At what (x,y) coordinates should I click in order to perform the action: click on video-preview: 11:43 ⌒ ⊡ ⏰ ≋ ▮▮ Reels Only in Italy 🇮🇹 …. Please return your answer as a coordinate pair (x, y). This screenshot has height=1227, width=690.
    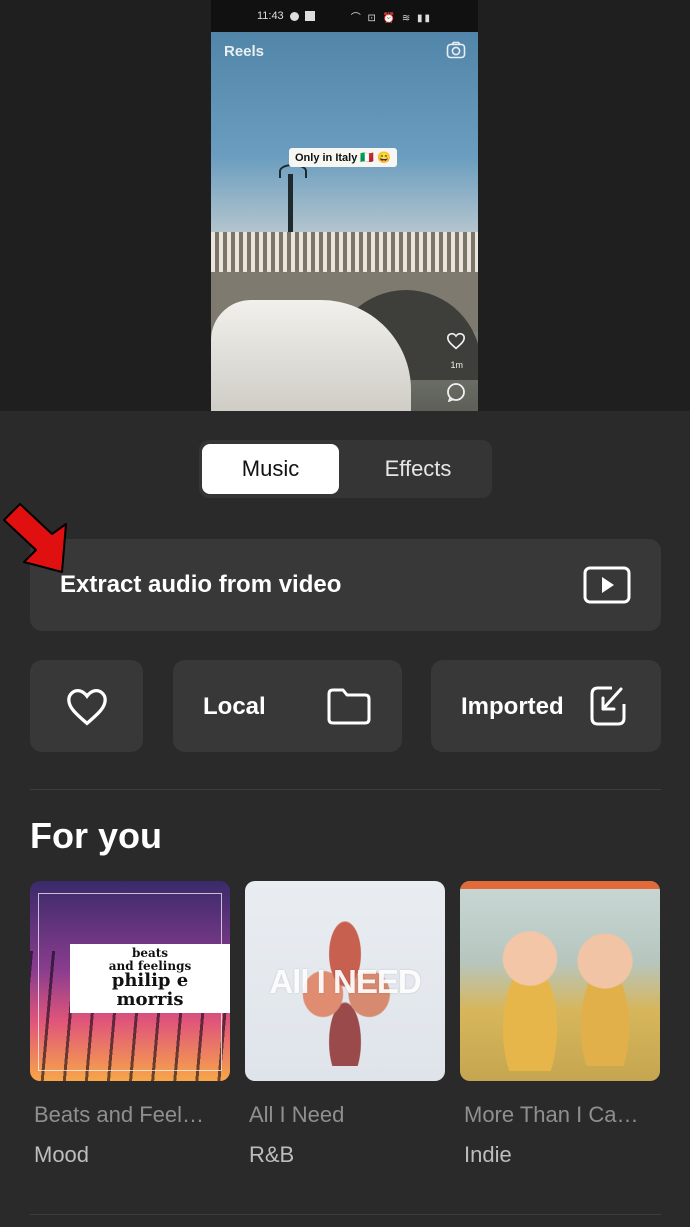
    Looking at the image, I should click on (344, 205).